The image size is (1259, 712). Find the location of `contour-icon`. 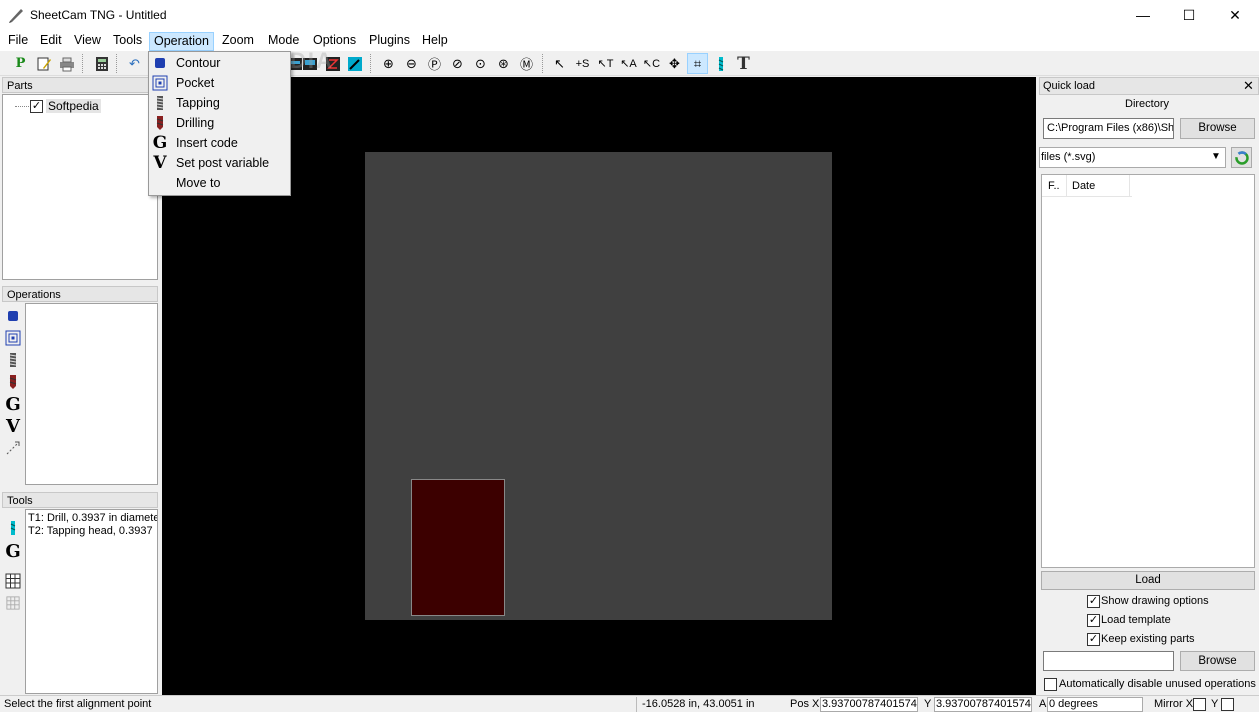

contour-icon is located at coordinates (13, 316).